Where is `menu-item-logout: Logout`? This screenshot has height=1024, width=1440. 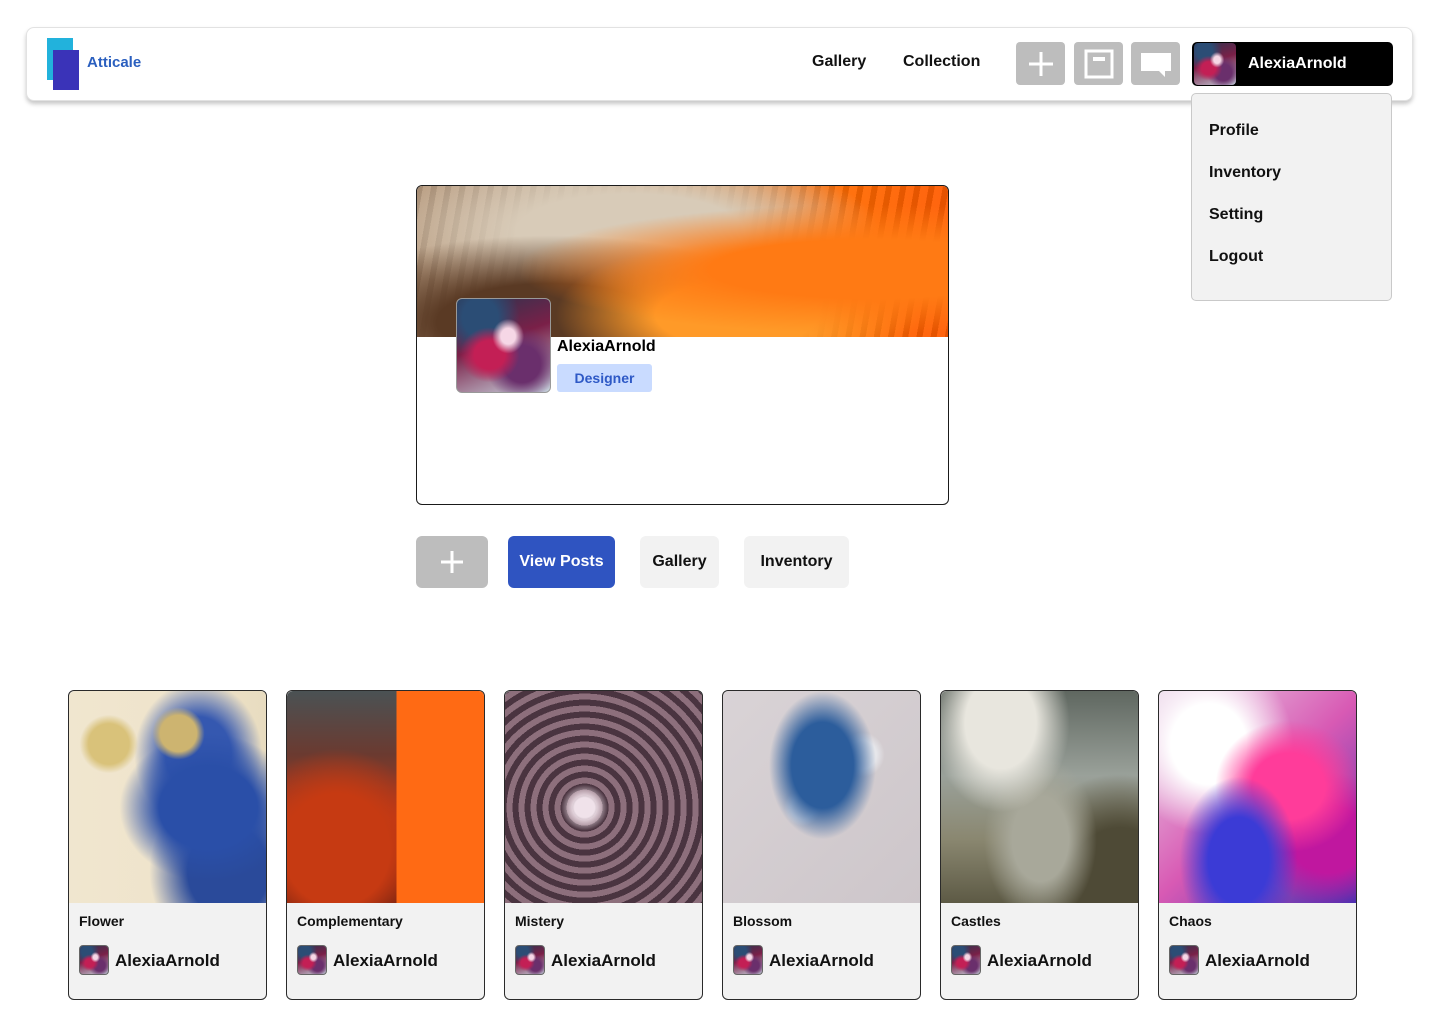 menu-item-logout: Logout is located at coordinates (1236, 257).